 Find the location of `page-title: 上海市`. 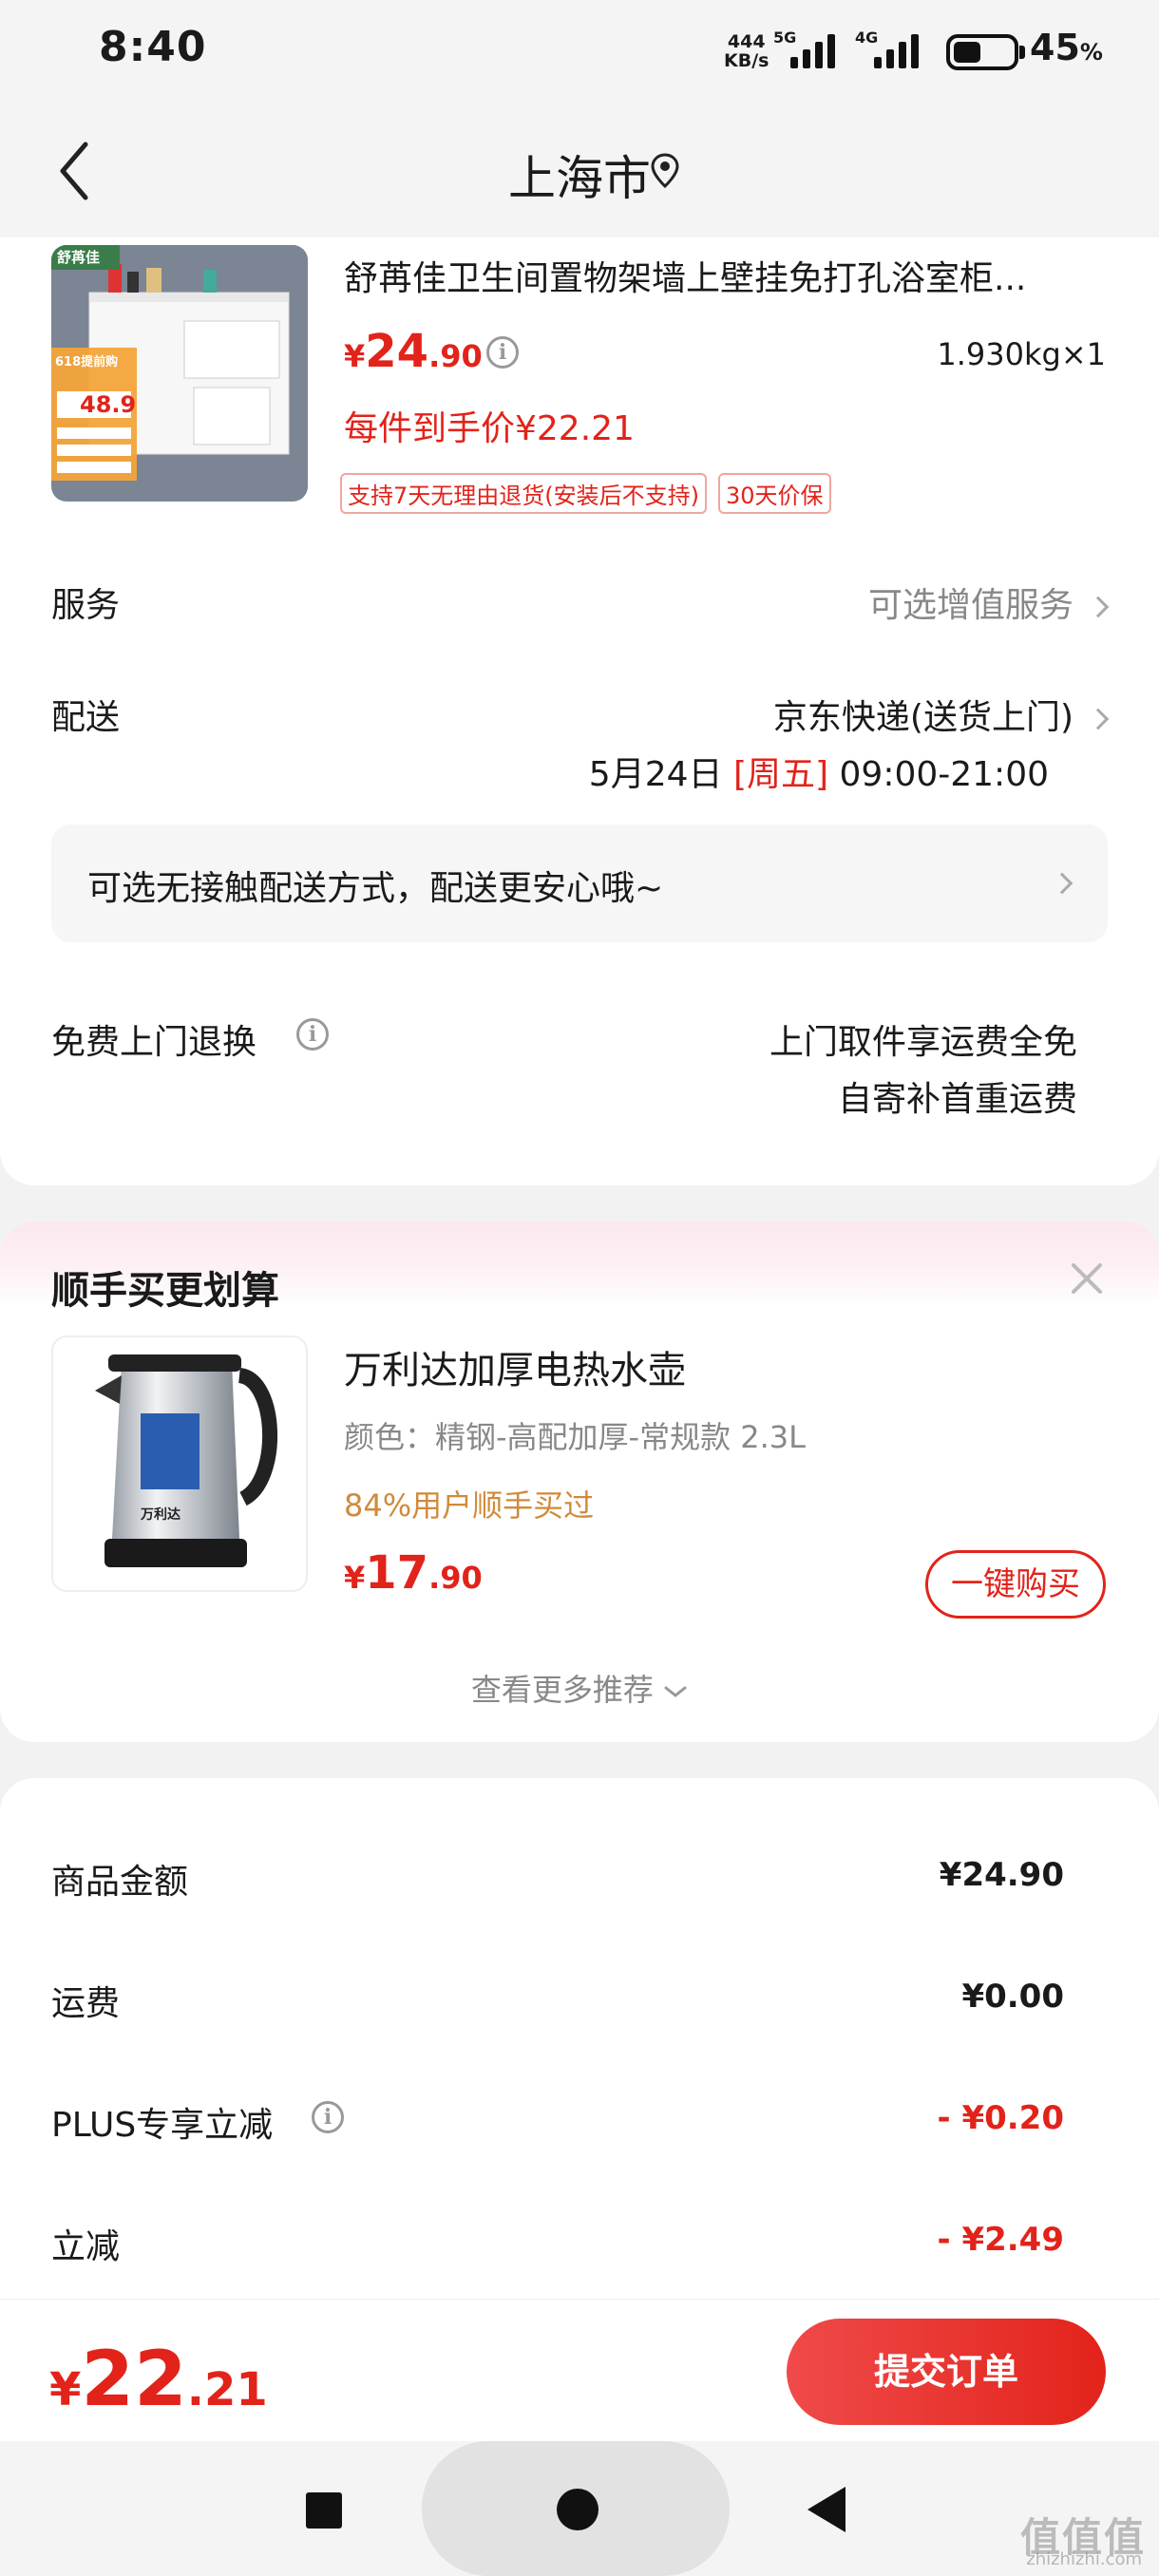

page-title: 上海市 is located at coordinates (579, 175).